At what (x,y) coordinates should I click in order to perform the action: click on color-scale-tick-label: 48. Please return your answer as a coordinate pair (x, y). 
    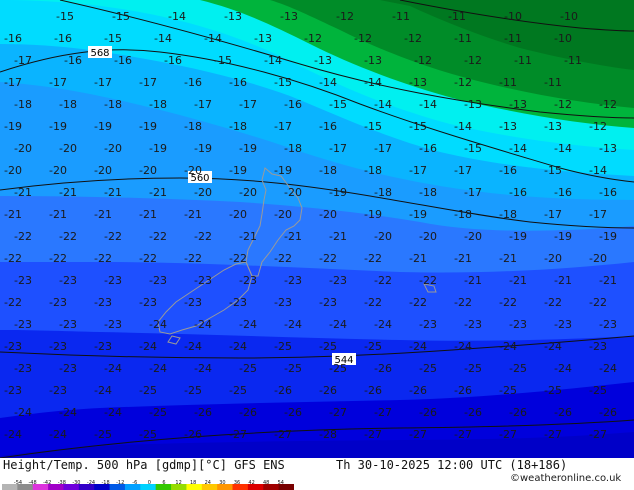
    Looking at the image, I should click on (266, 483).